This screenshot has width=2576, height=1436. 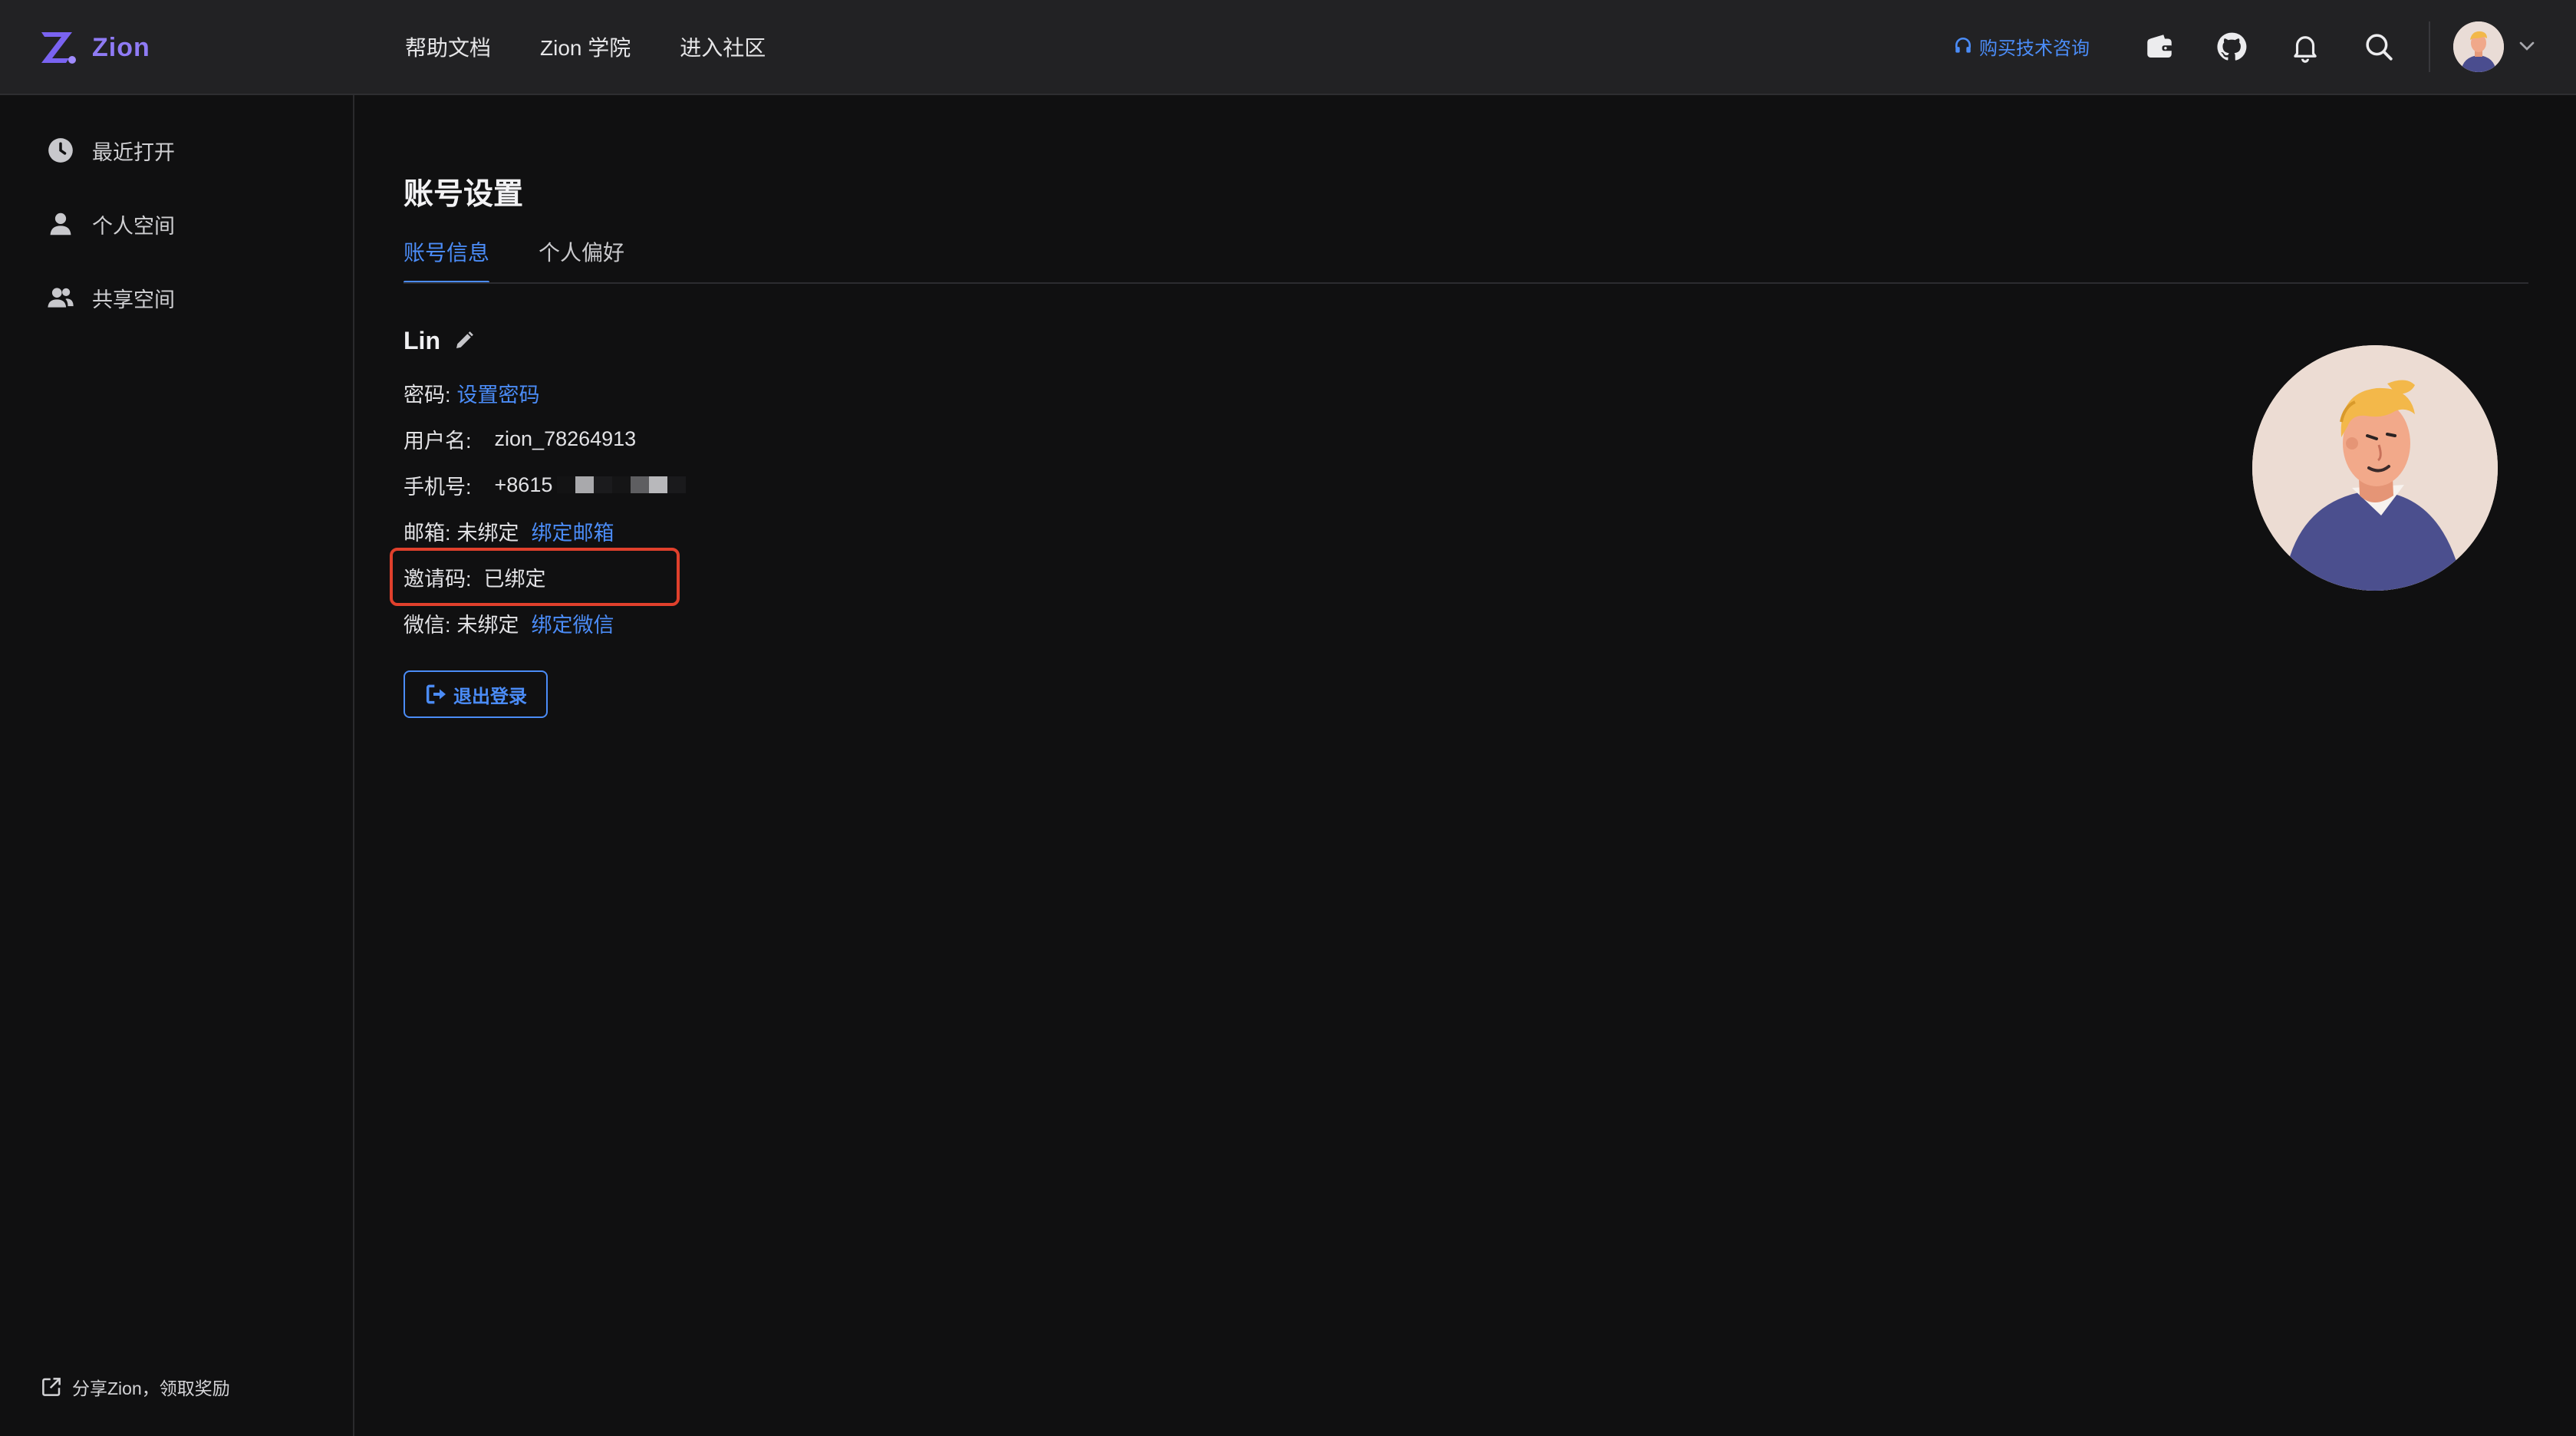 I want to click on settings-tabs: 账号信息 个人偏好, so click(x=514, y=260).